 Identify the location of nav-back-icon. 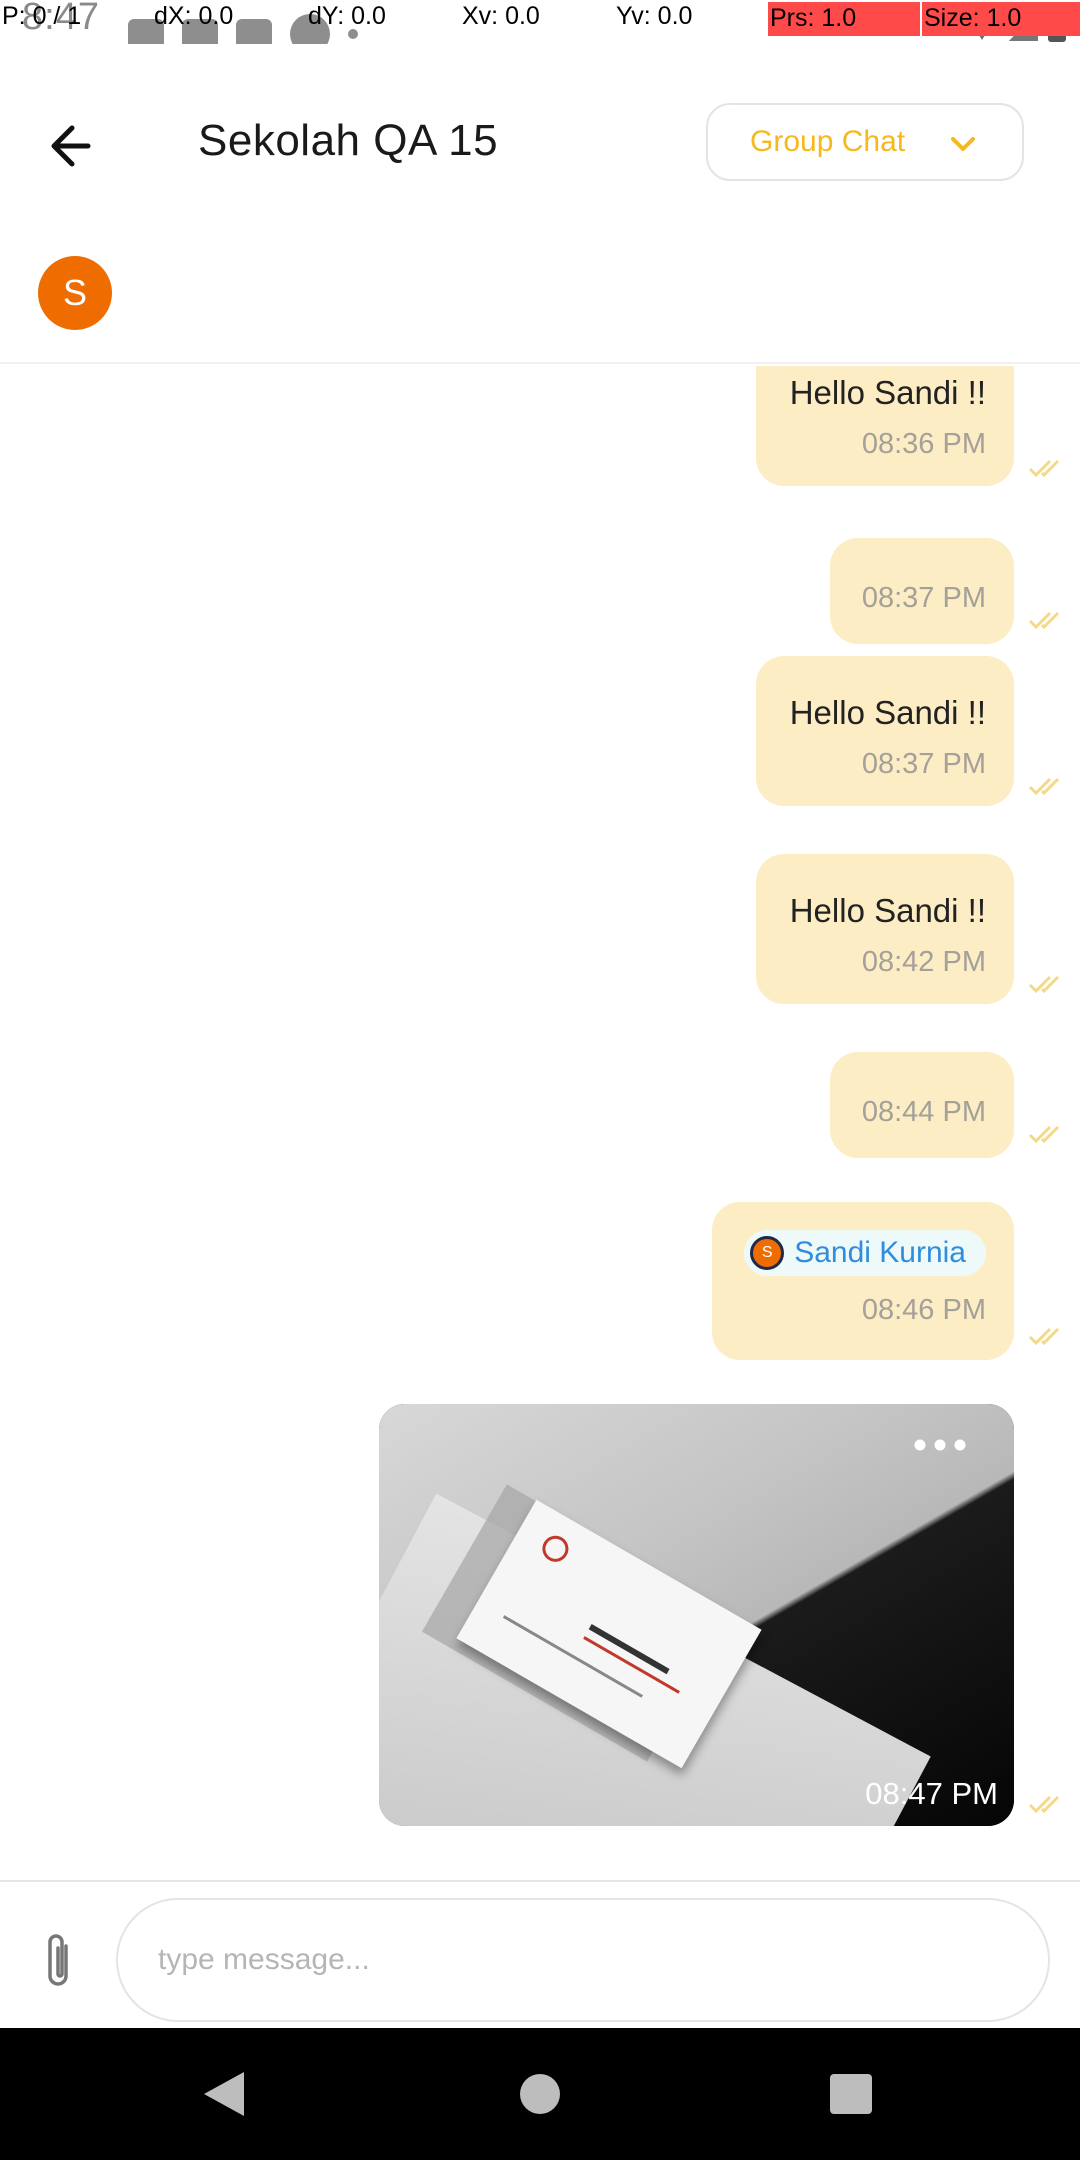
(224, 2094).